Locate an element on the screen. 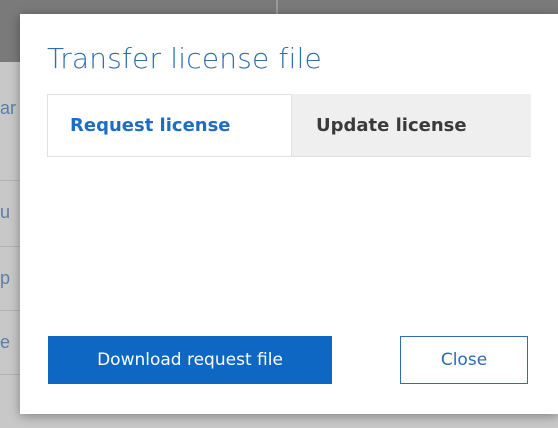 This screenshot has height=428, width=558. tab-request-license: Request license is located at coordinates (169, 125).